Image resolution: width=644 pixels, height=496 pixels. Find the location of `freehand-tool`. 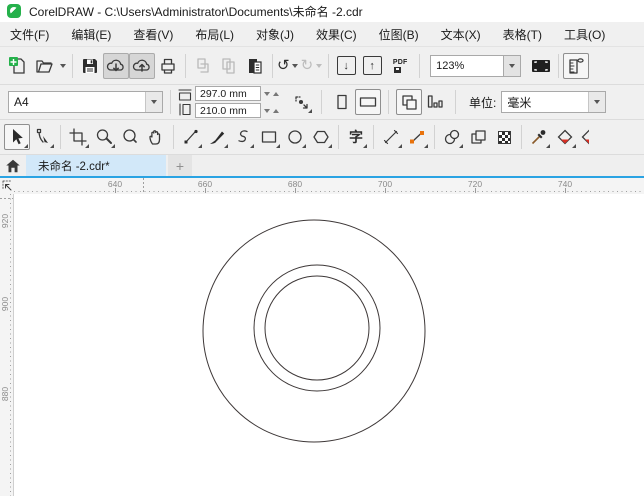

freehand-tool is located at coordinates (191, 137).